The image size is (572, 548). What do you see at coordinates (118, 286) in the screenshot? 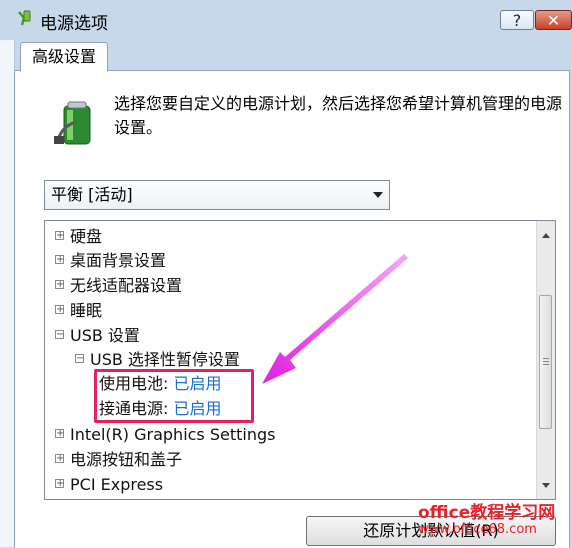
I see `tree-item-wireless-adapter: + 无线适配器设置` at bounding box center [118, 286].